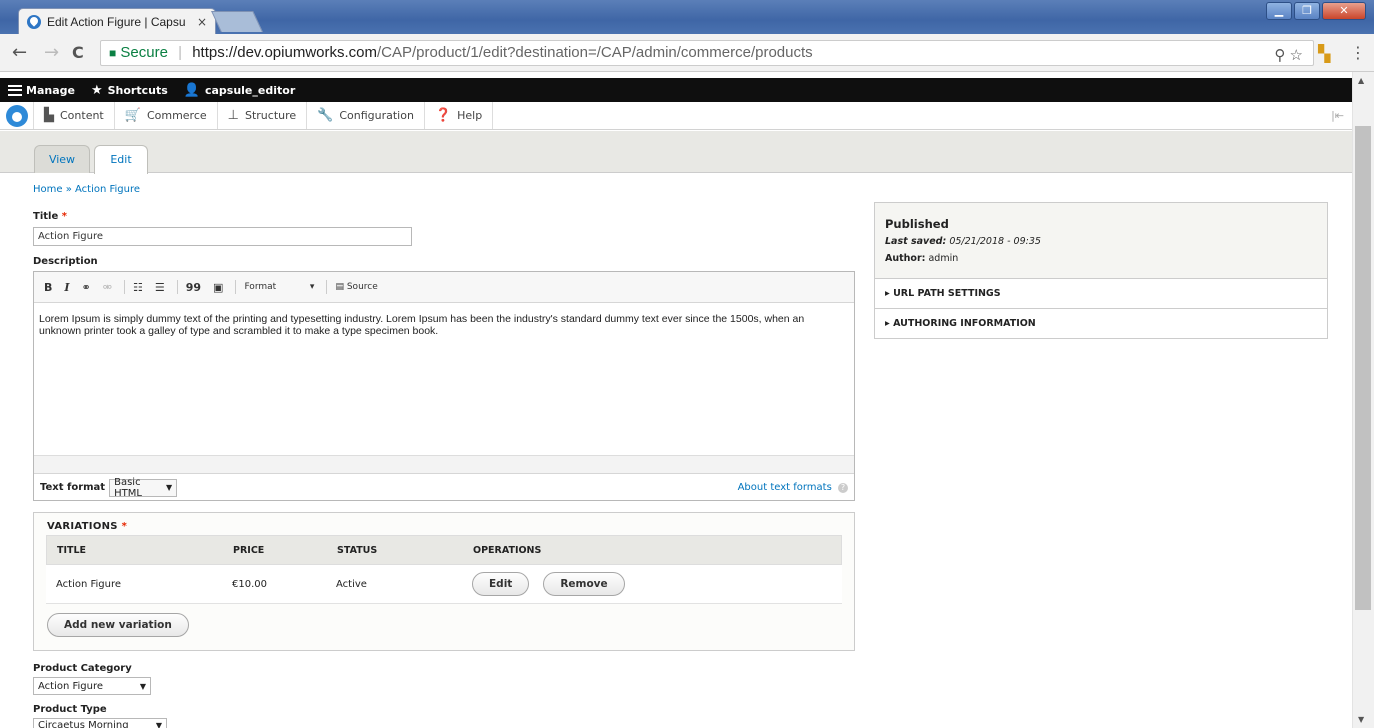  I want to click on product-category-select: Action Figure ▼, so click(92, 686).